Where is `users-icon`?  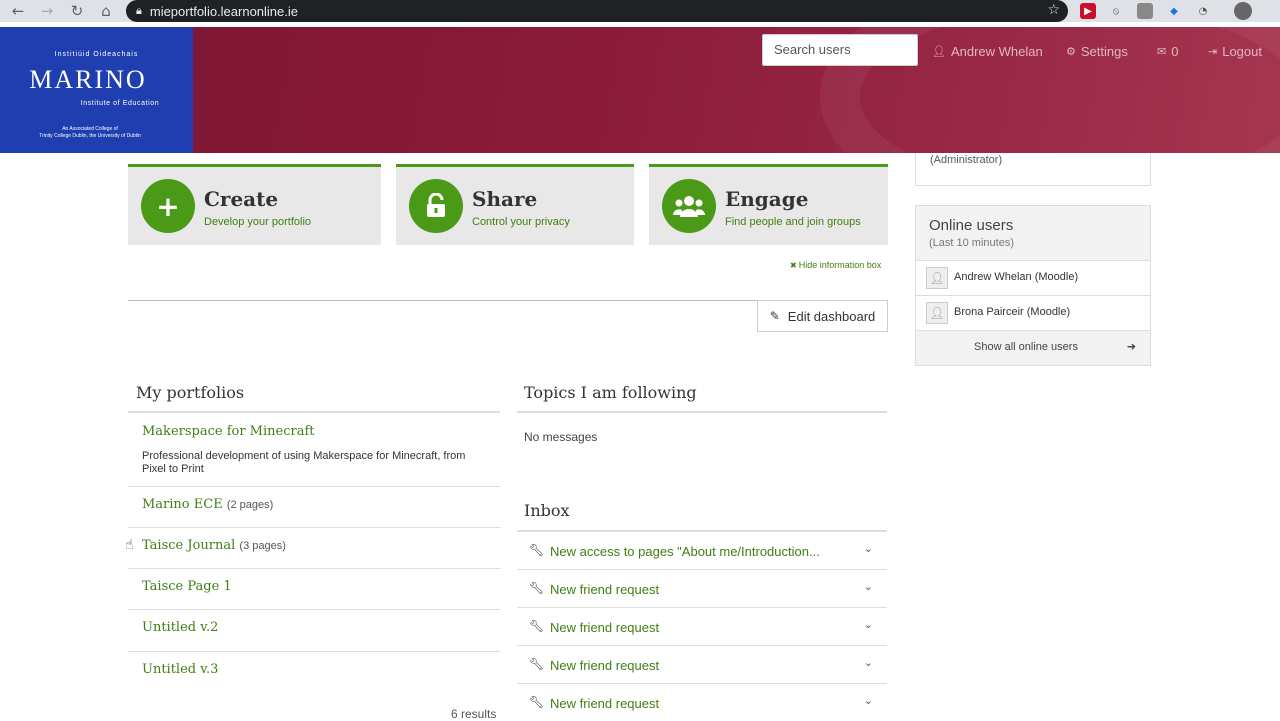
users-icon is located at coordinates (689, 206).